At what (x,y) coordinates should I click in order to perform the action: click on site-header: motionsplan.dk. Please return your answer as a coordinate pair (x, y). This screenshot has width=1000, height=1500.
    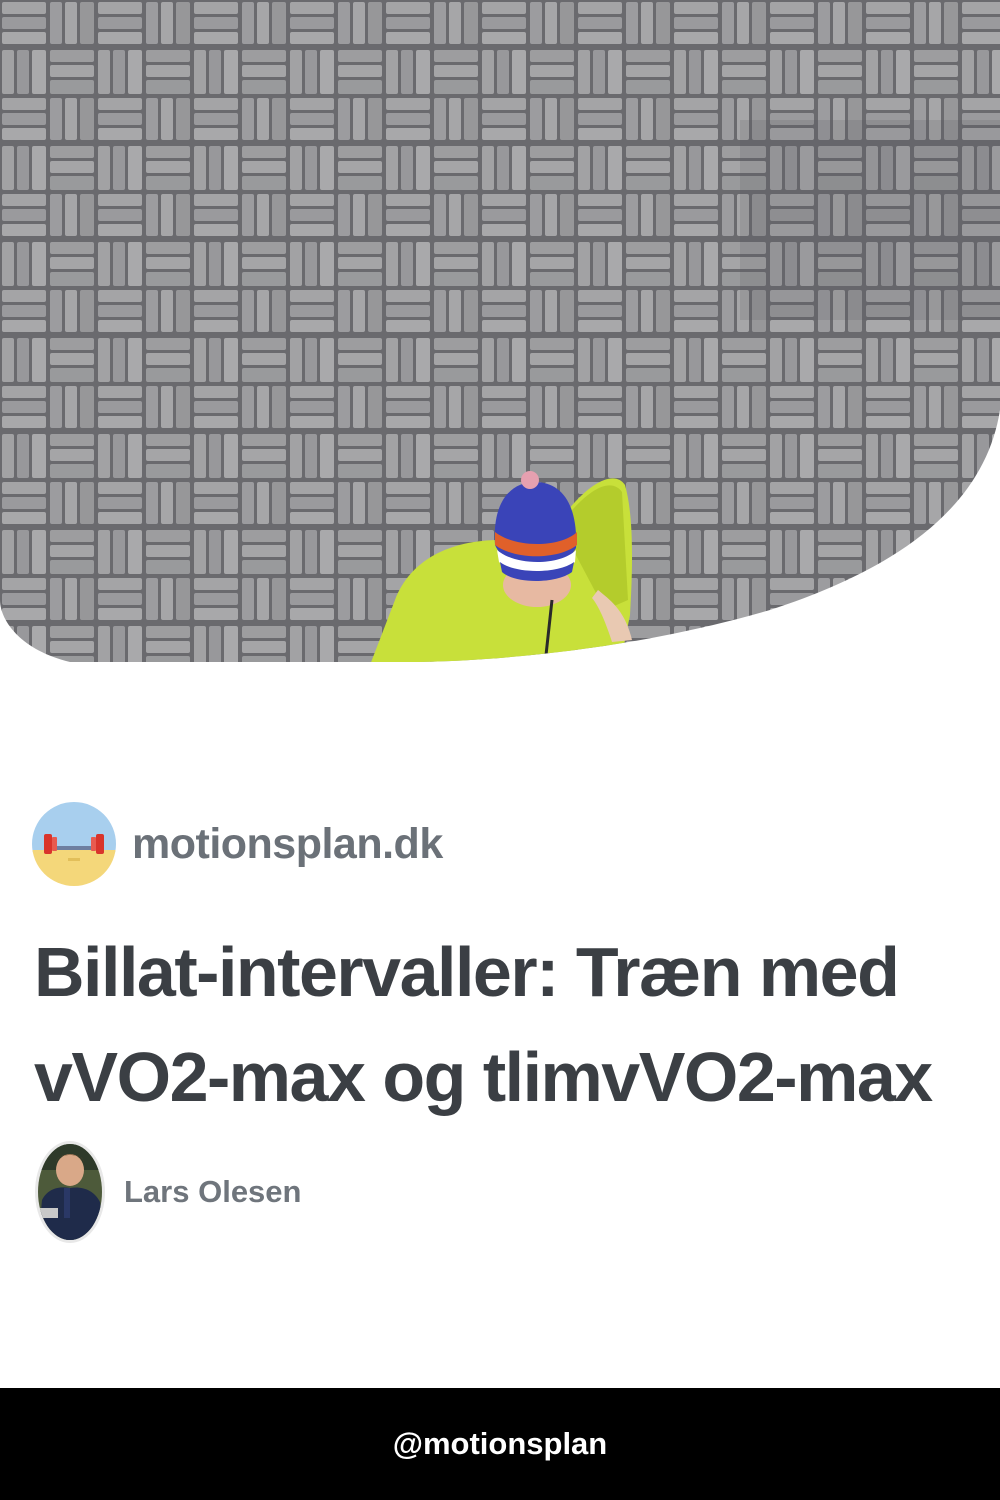
    Looking at the image, I should click on (237, 844).